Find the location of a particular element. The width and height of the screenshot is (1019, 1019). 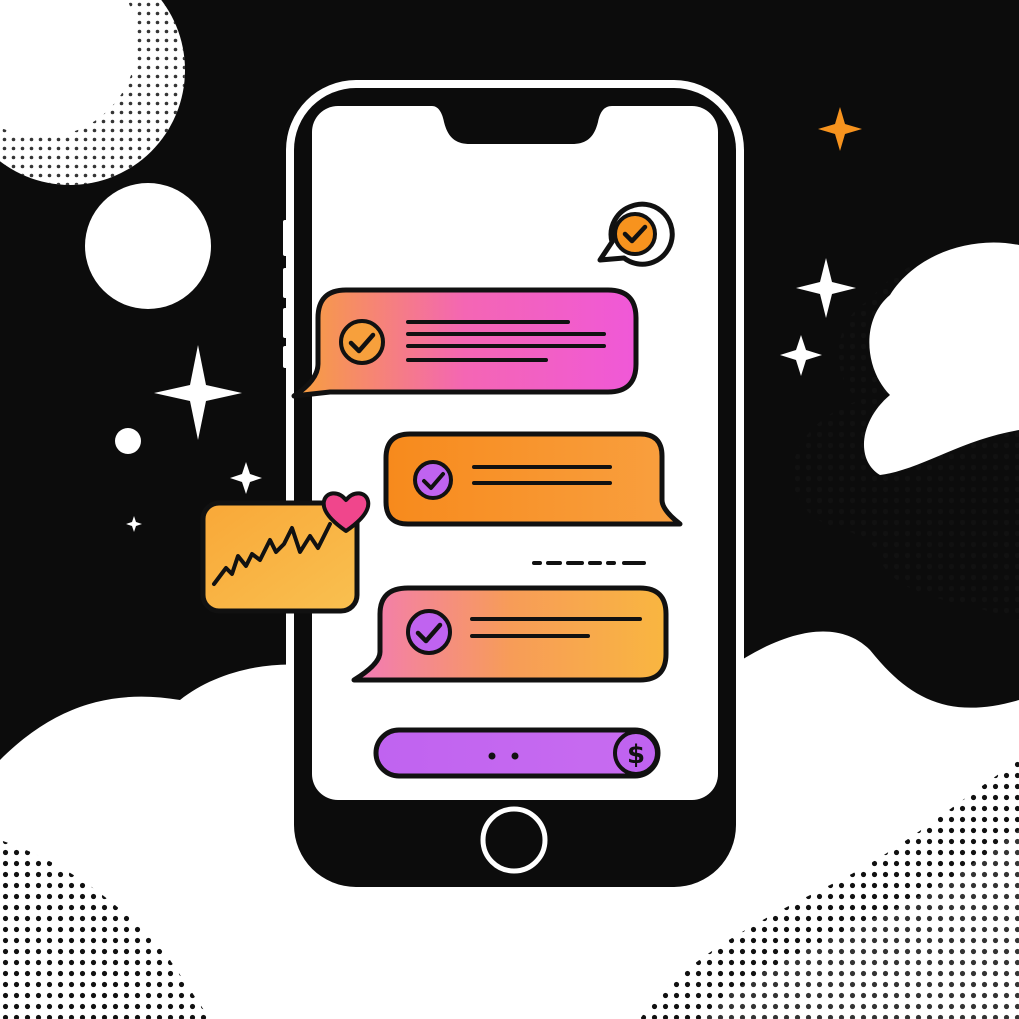

planet-decoration is located at coordinates (148, 246).